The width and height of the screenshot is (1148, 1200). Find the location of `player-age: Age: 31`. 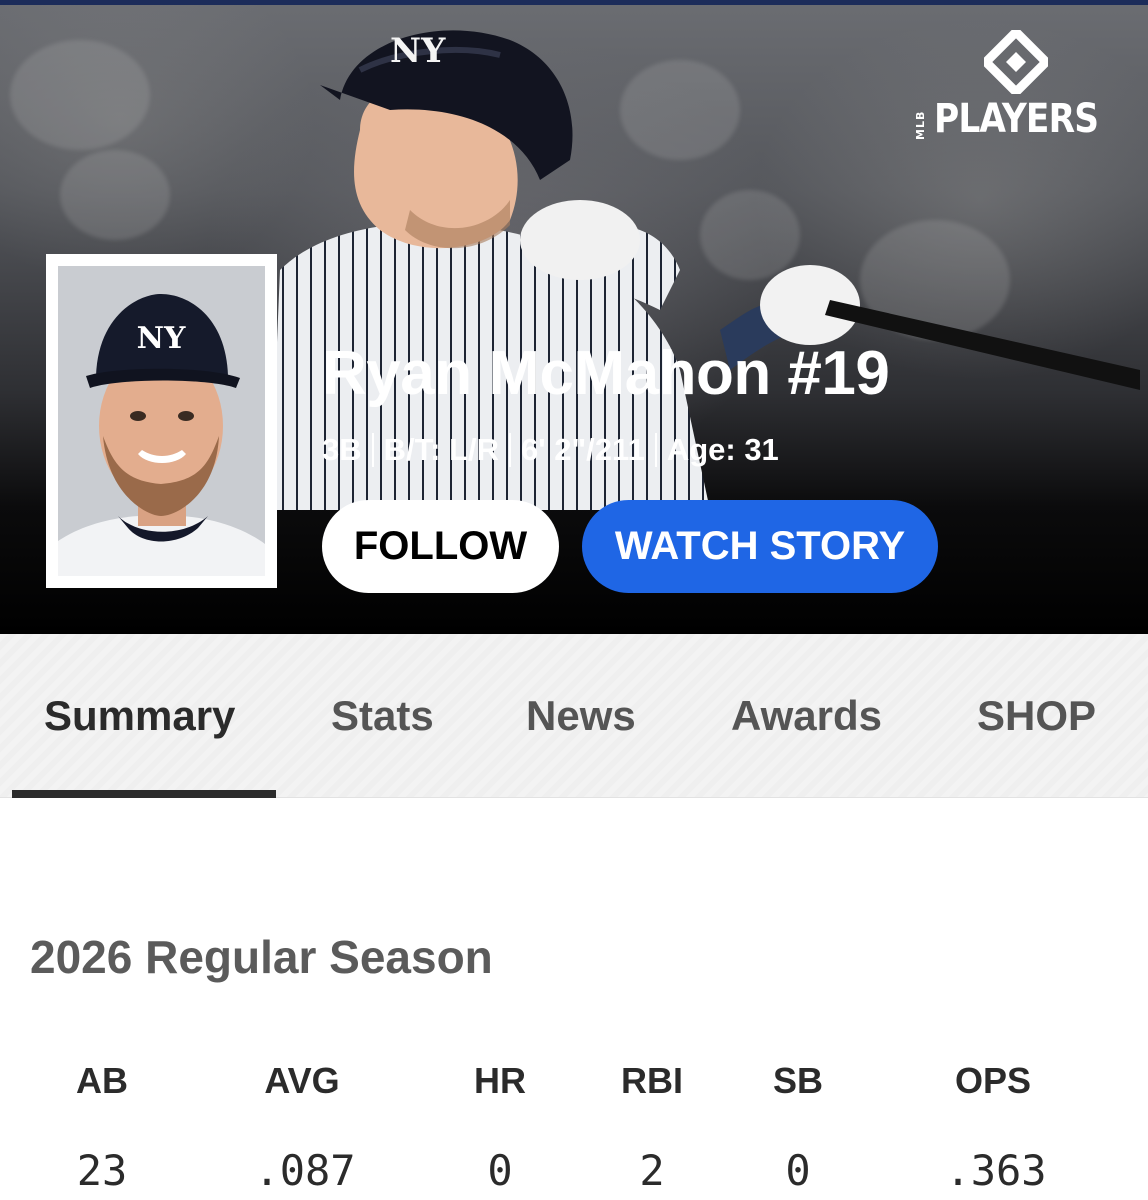

player-age: Age: 31 is located at coordinates (722, 449).